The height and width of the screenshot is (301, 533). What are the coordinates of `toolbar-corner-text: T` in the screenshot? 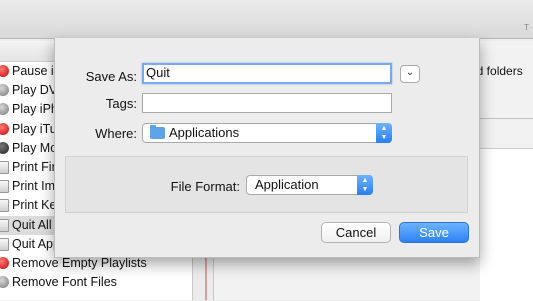 It's located at (526, 27).